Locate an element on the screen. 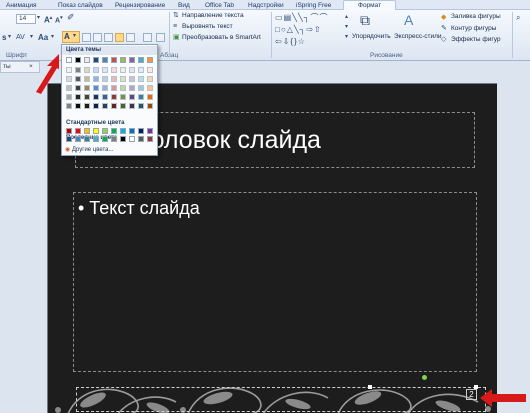  line-spacing-button is located at coordinates (147, 37).